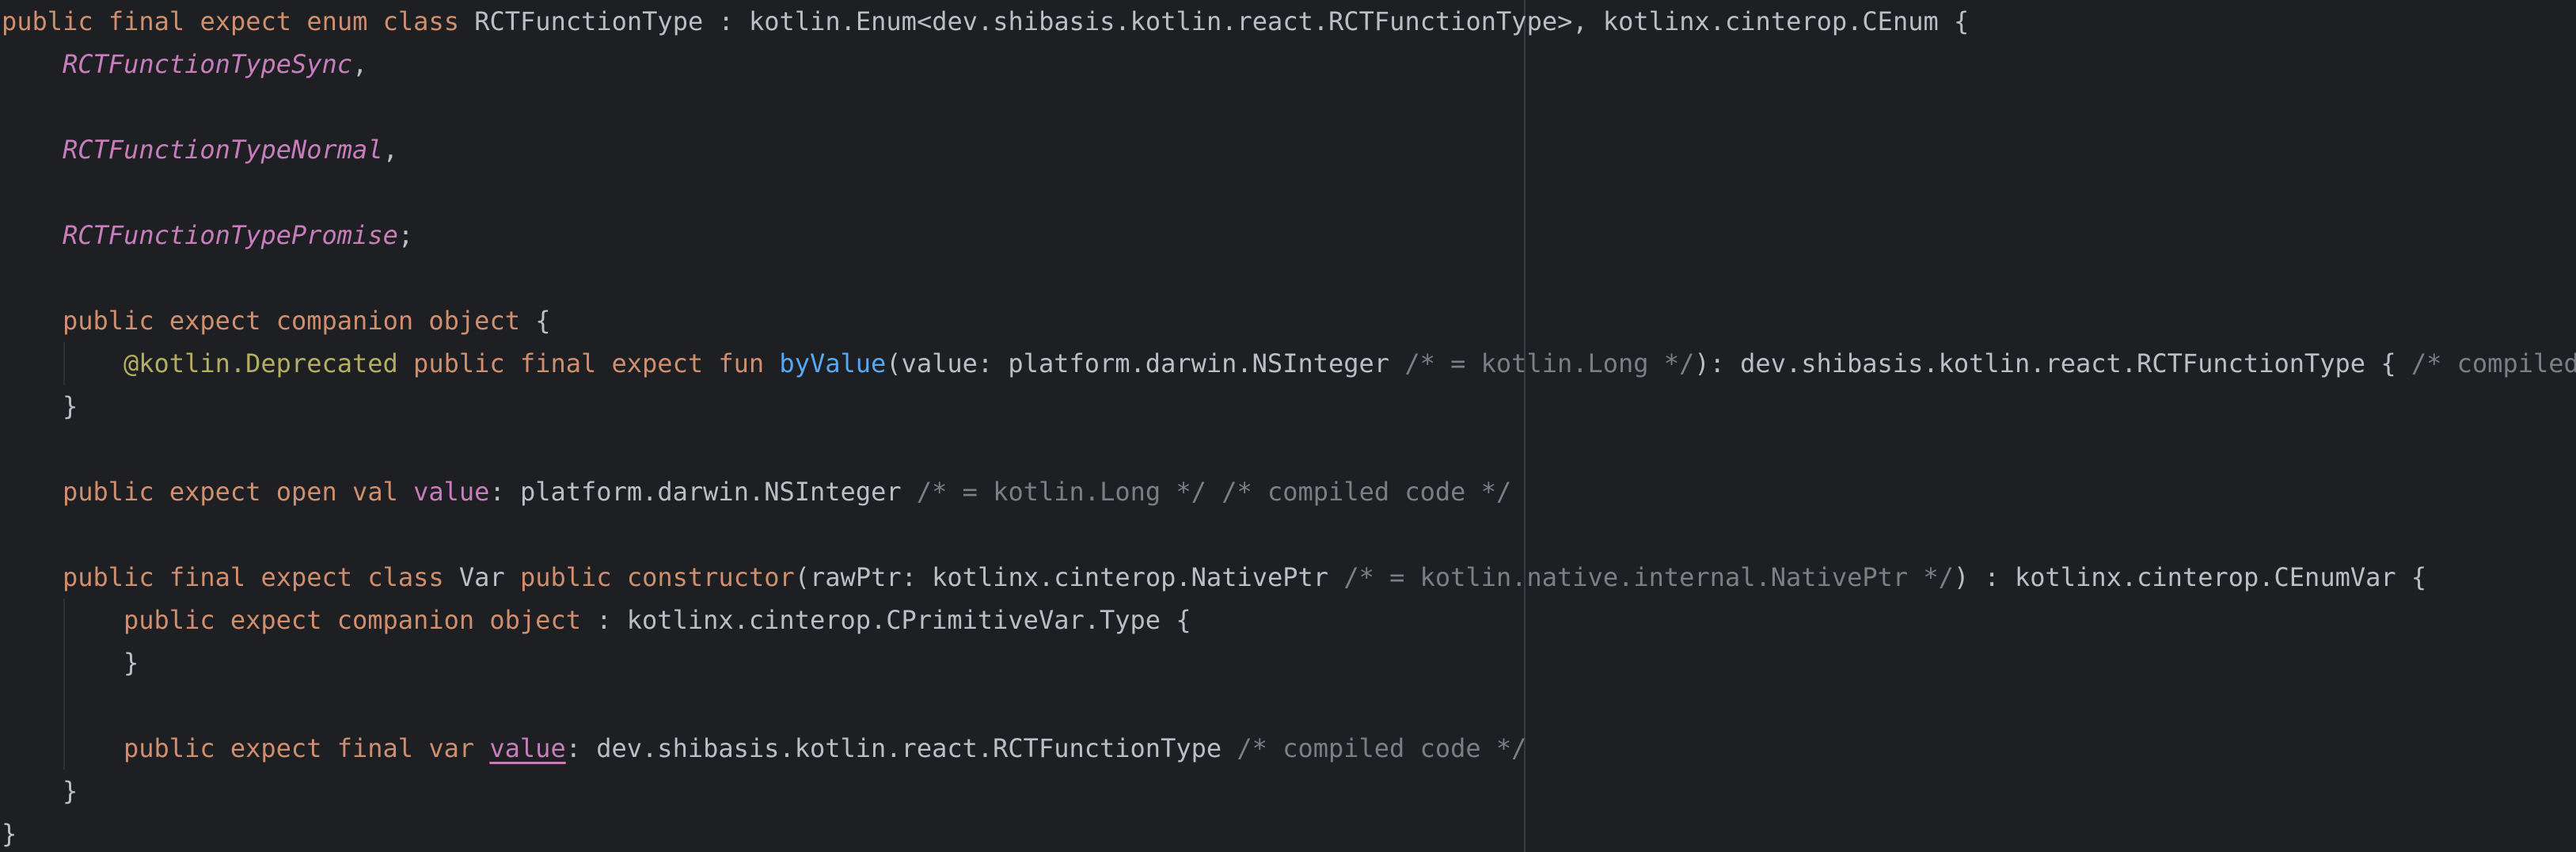  Describe the element at coordinates (703, 492) in the screenshot. I see `code-text-token: : platform.darwin.NSInteger` at that location.